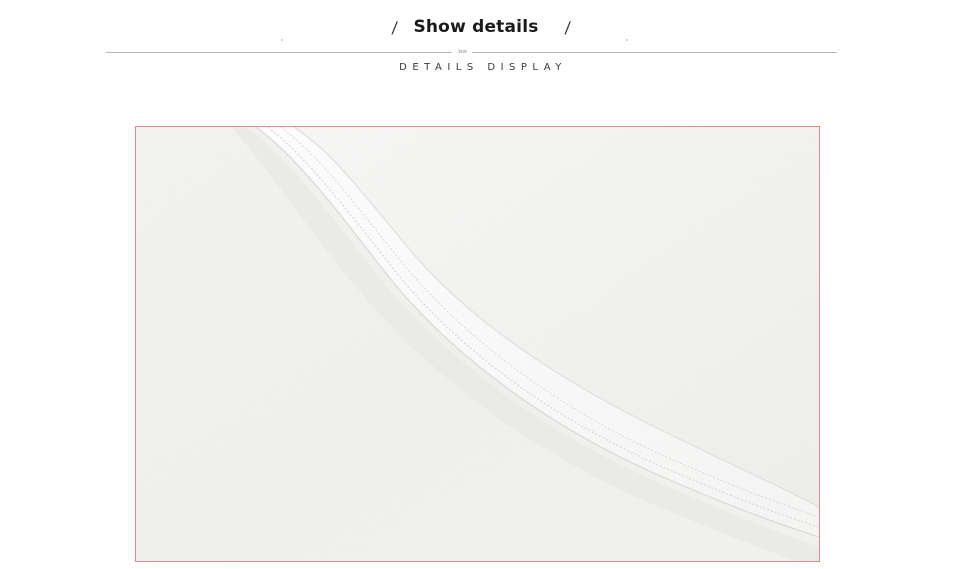 This screenshot has width=962, height=569. What do you see at coordinates (395, 27) in the screenshot?
I see `left-slash-ornament: /` at bounding box center [395, 27].